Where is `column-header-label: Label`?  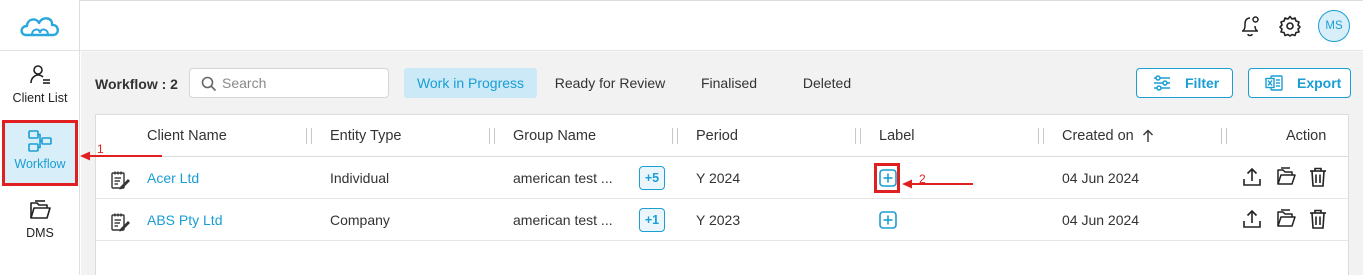 column-header-label: Label is located at coordinates (896, 136).